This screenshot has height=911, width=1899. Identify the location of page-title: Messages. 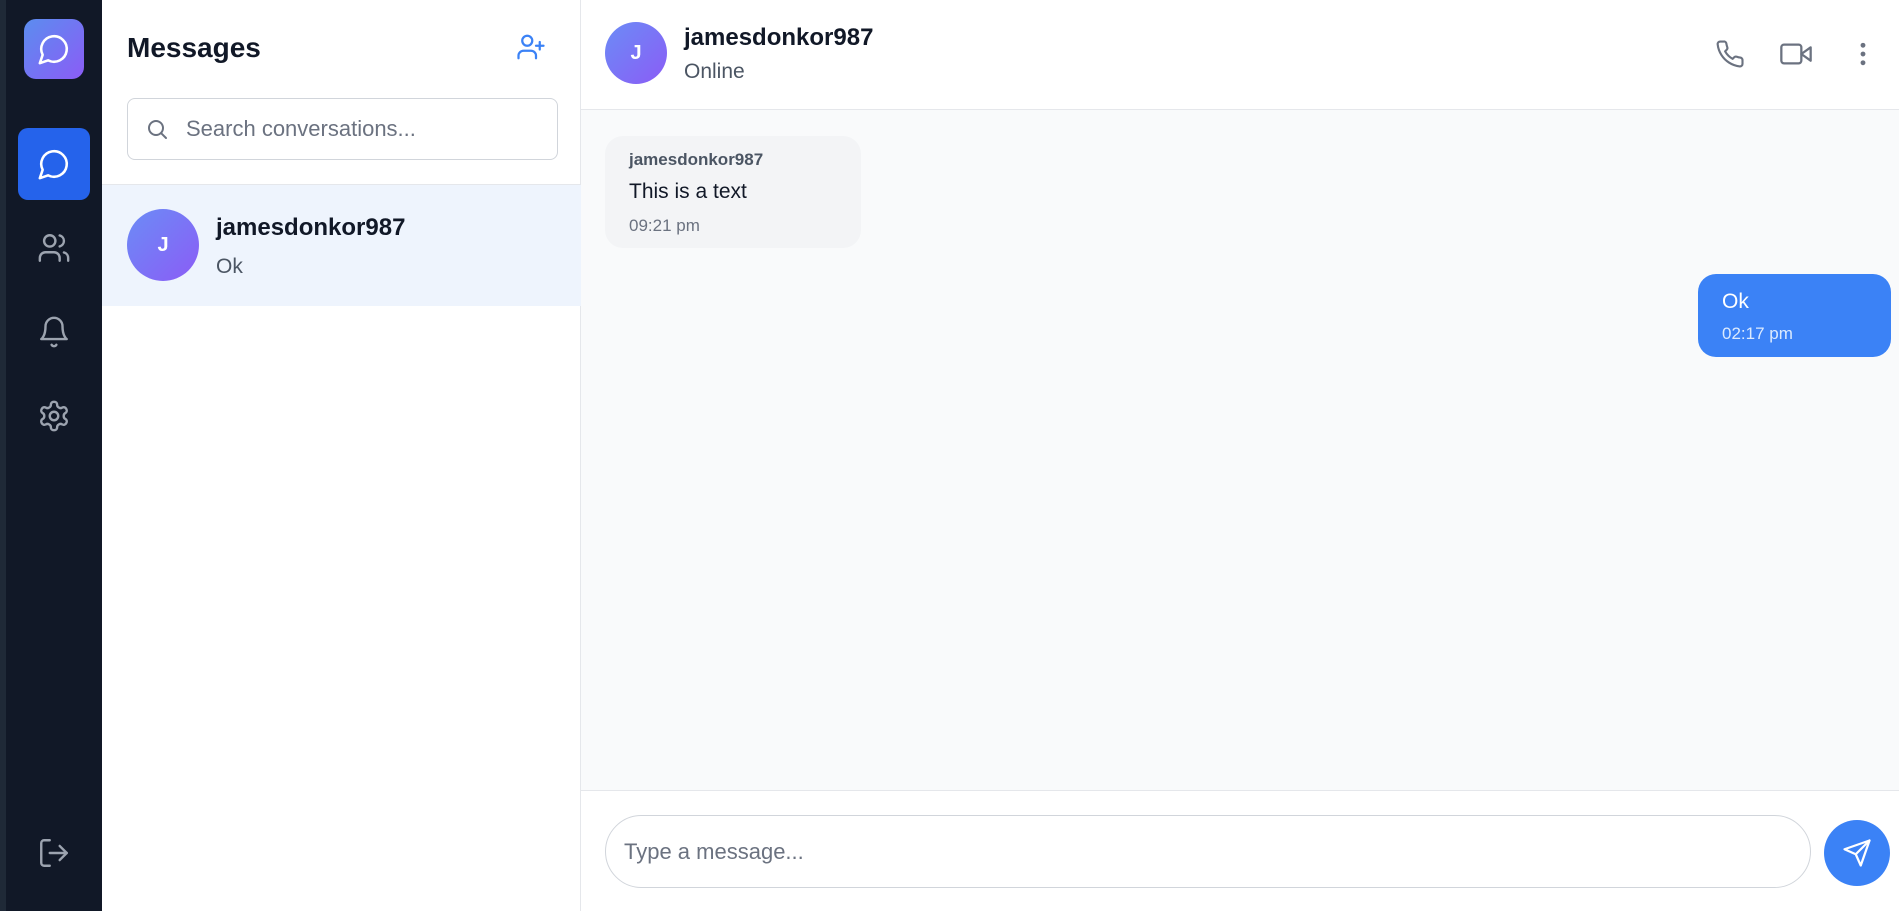
(194, 47).